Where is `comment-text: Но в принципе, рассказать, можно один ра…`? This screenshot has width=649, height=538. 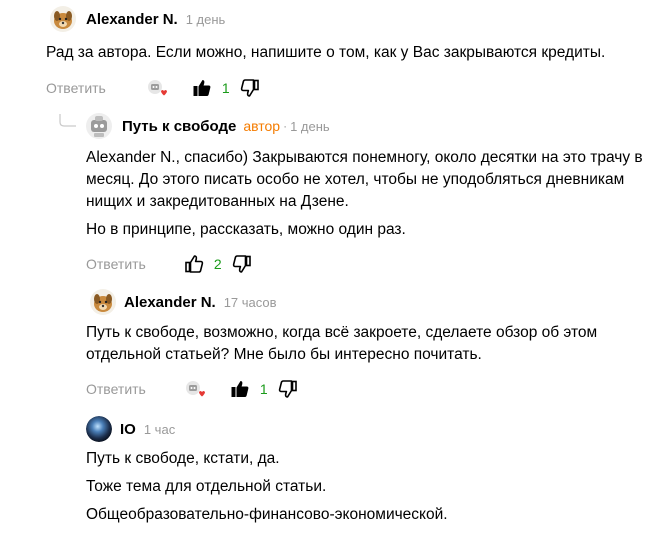
comment-text: Но в принципе, рассказать, можно один ра… is located at coordinates (246, 229).